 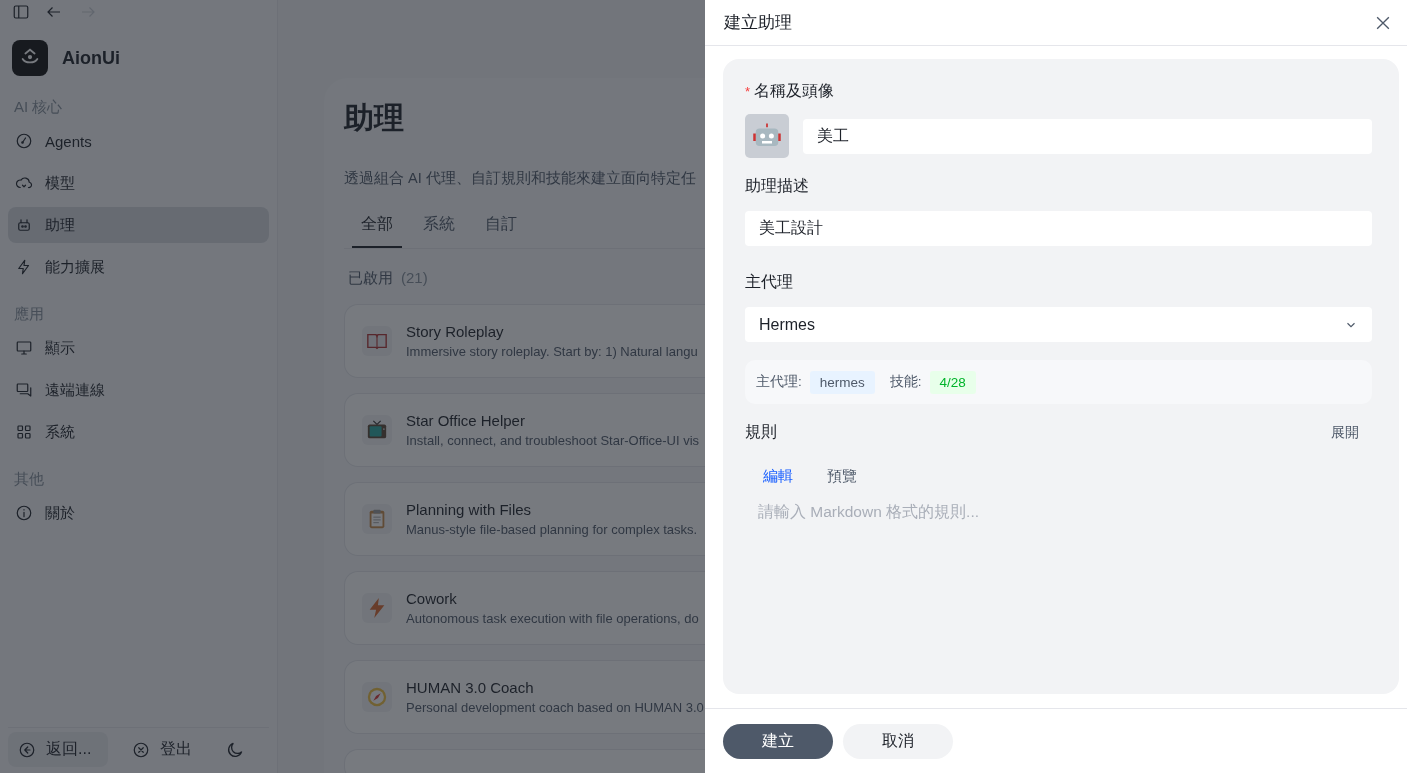 I want to click on sidebar-item: 能力擴展, so click(x=138, y=267).